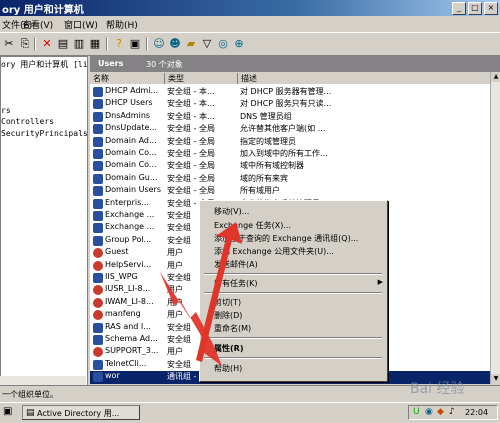 This screenshot has width=500, height=423. What do you see at coordinates (44, 64) in the screenshot?
I see `tree-item-root: ory 用户和计算机 [li-` at bounding box center [44, 64].